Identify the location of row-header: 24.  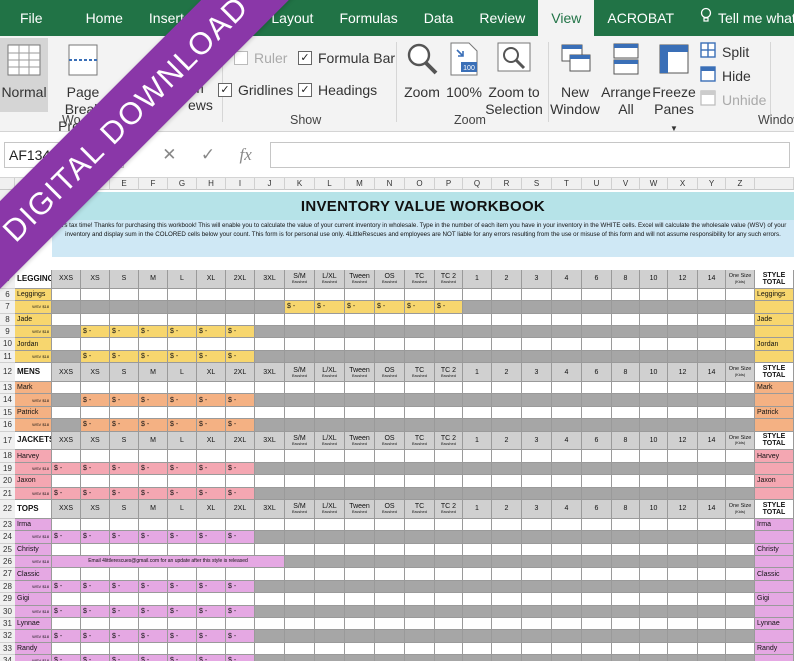
(7, 537).